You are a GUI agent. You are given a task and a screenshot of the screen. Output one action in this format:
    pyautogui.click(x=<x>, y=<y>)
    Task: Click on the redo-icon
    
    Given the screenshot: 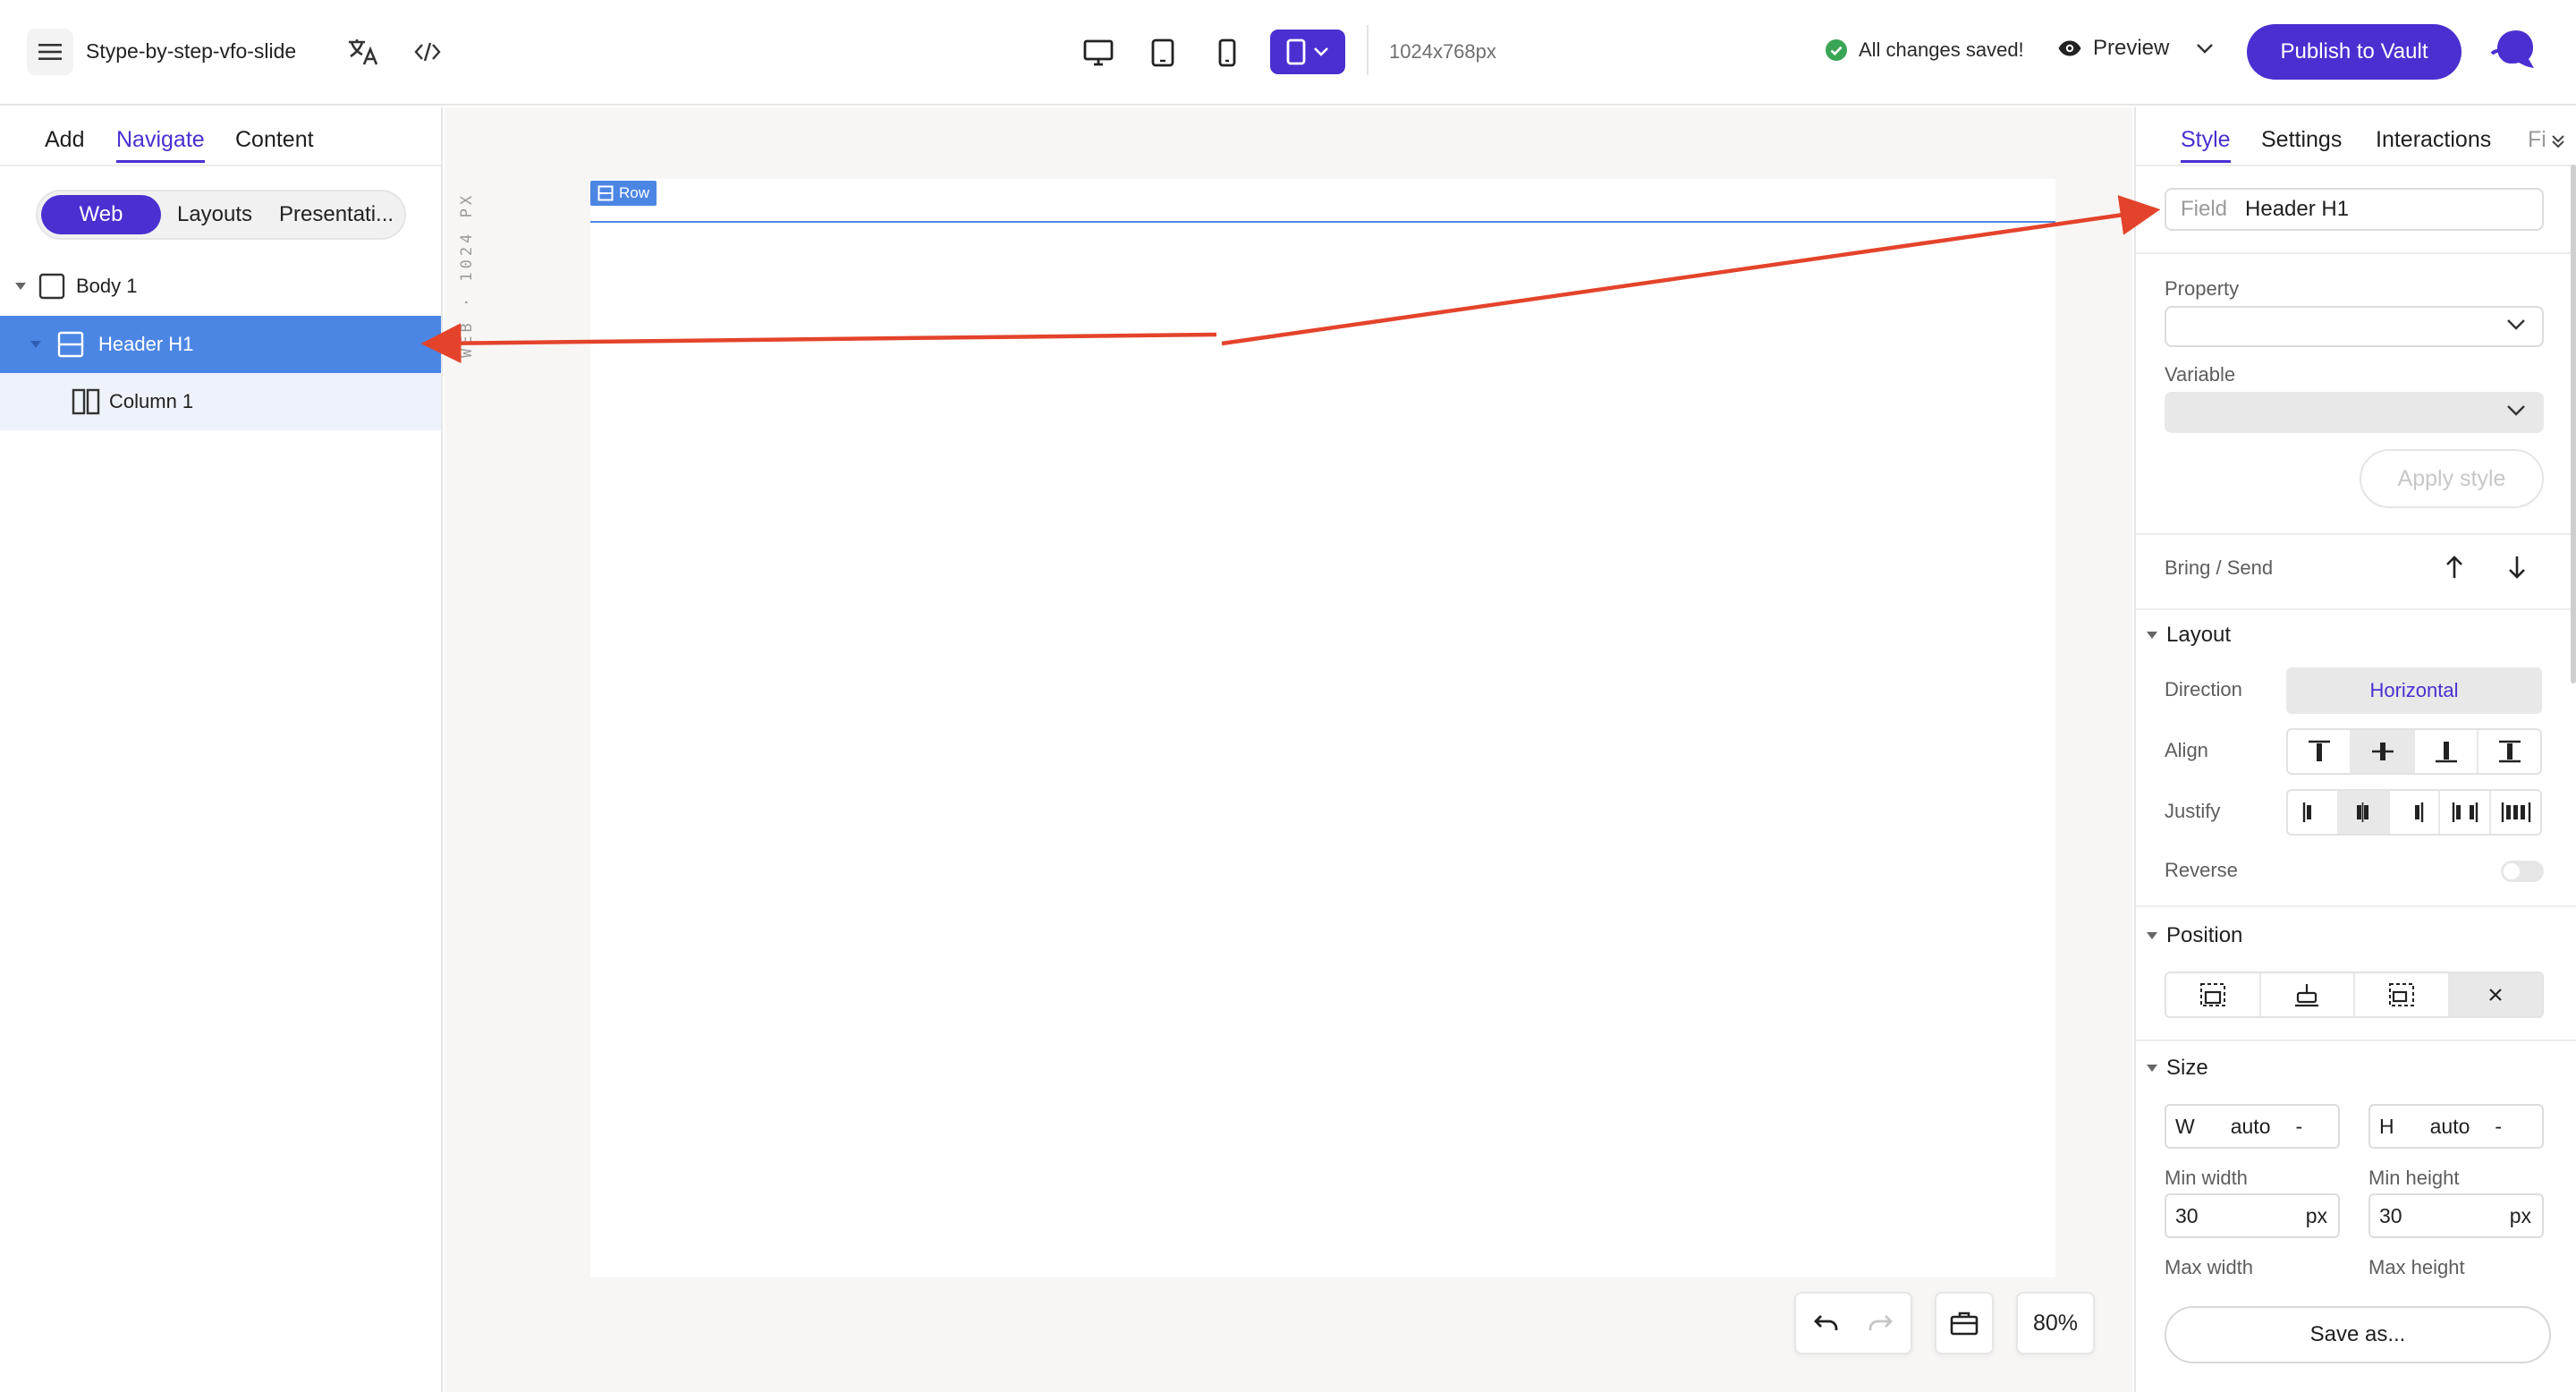 What is the action you would take?
    pyautogui.click(x=1880, y=1322)
    